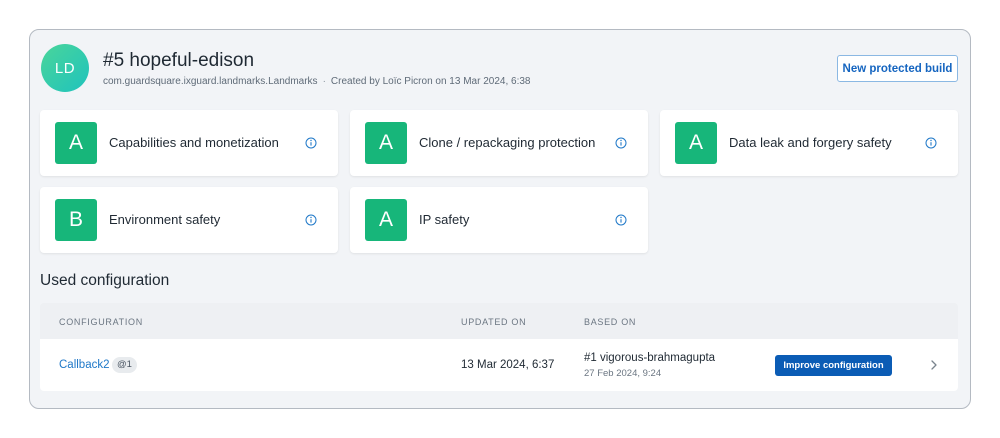  Describe the element at coordinates (76, 220) in the screenshot. I see `score-grade: B` at that location.